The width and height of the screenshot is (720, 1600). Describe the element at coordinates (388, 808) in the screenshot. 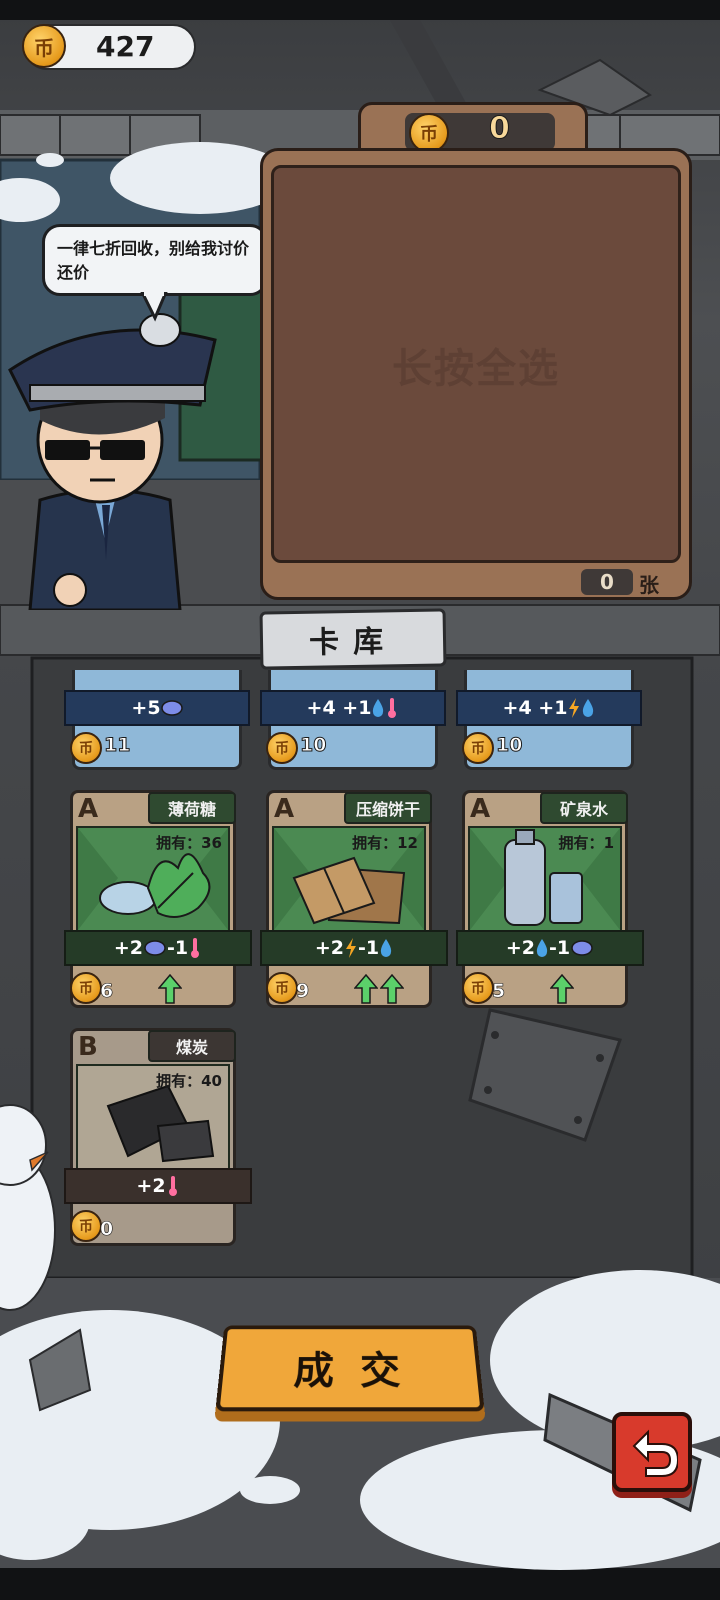

I see `card-name: 压缩饼干` at that location.